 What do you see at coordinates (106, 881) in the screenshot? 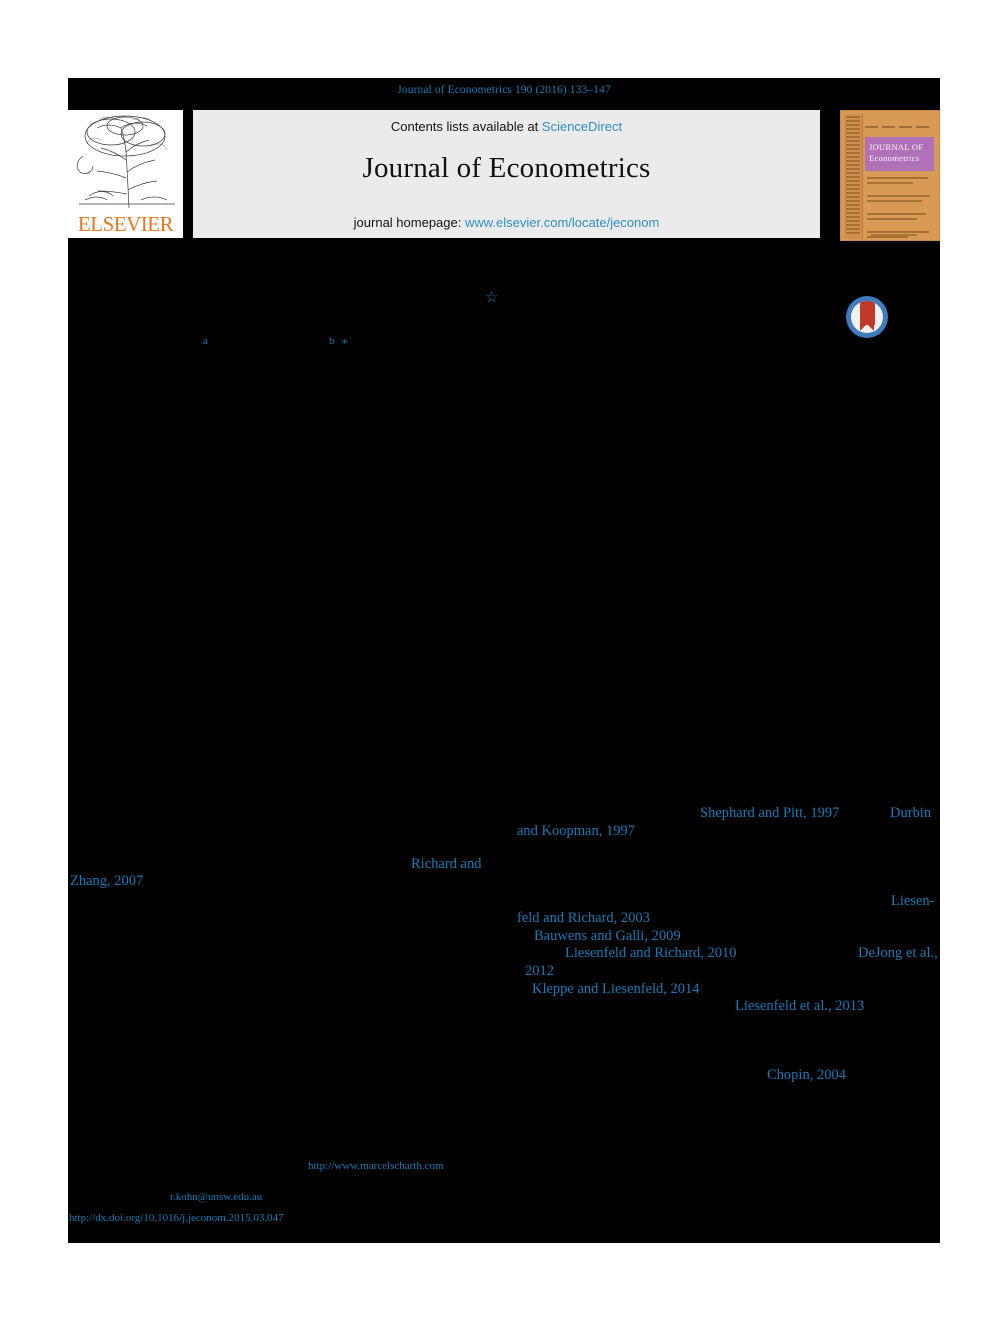
I see `citation-link: Zhang, 2007` at bounding box center [106, 881].